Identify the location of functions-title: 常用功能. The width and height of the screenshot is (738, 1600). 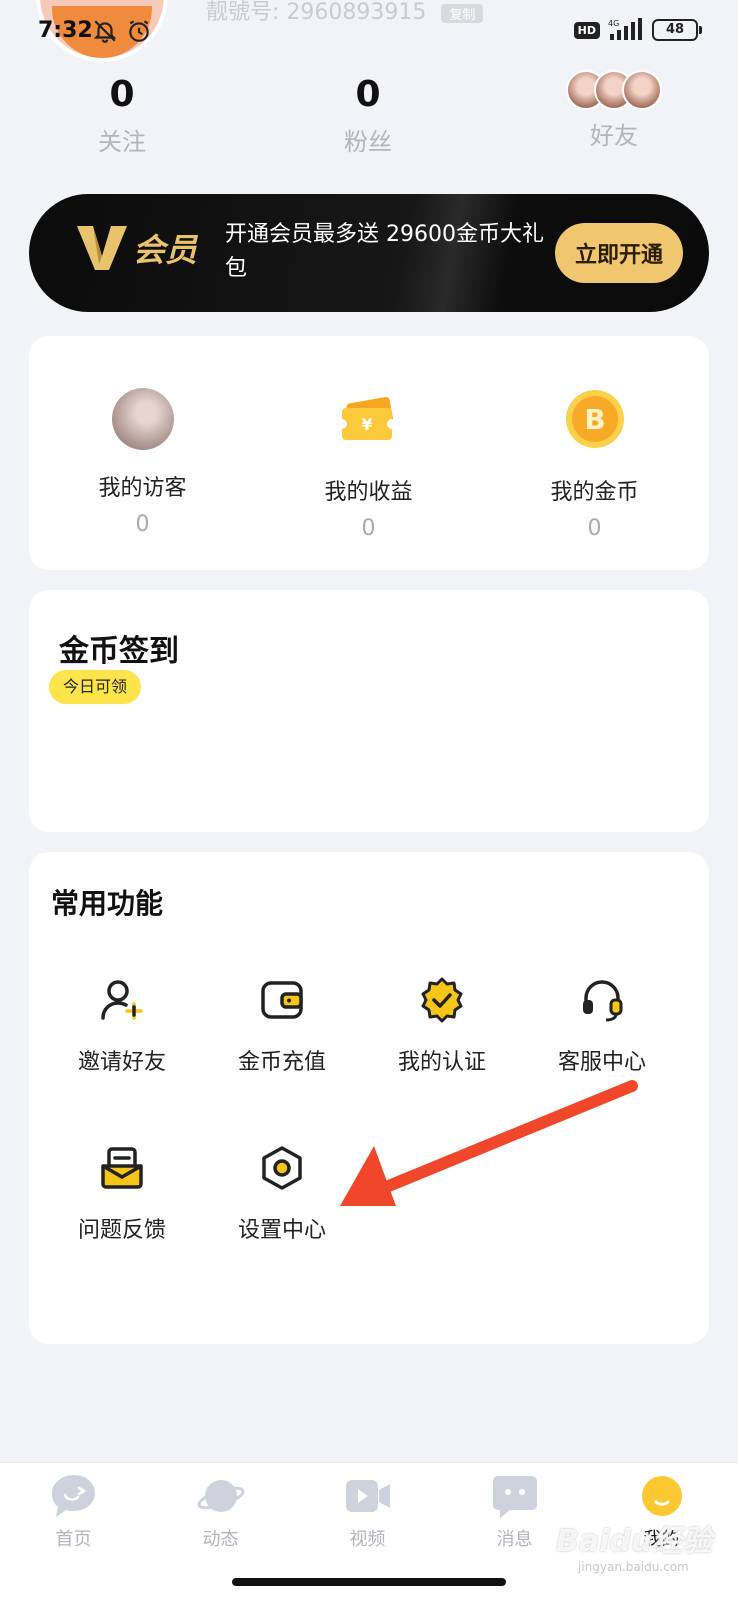
(107, 903).